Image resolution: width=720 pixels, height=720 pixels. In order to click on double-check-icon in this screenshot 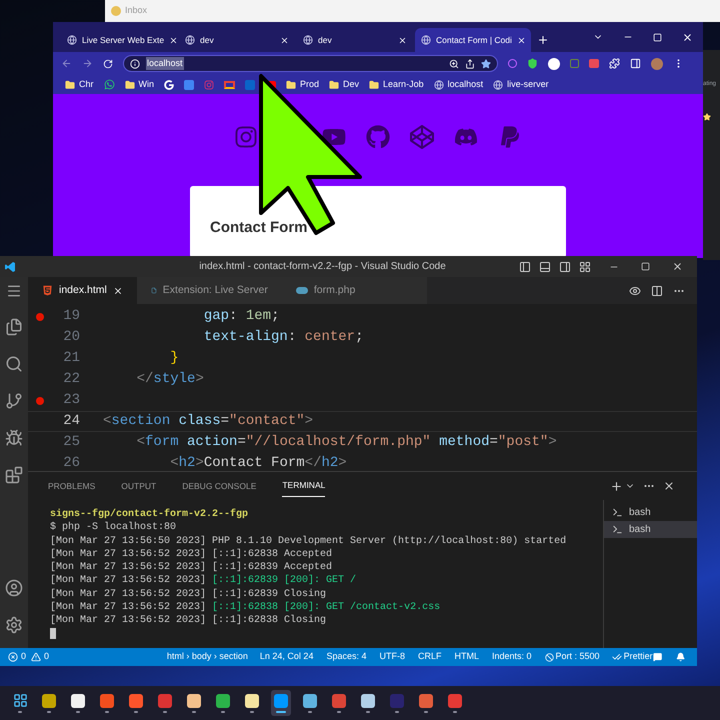, I will do `click(617, 657)`.